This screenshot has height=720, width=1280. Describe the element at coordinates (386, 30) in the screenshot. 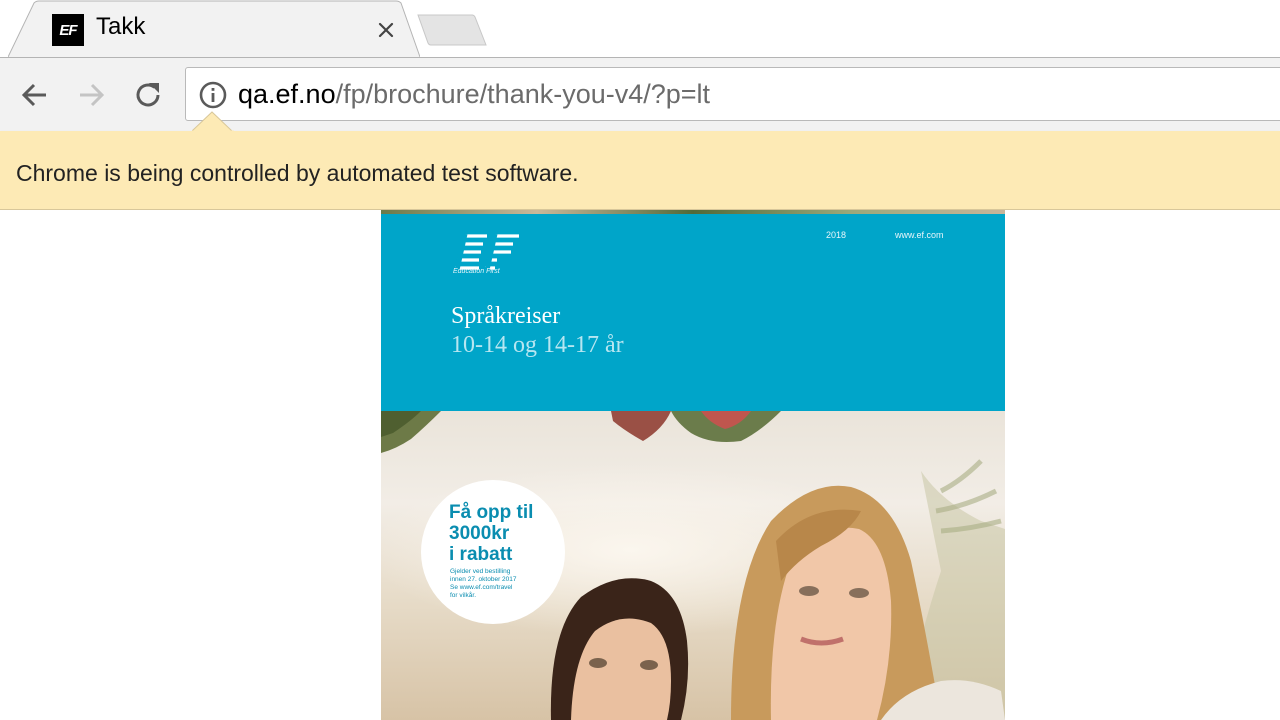

I see `close-icon` at that location.